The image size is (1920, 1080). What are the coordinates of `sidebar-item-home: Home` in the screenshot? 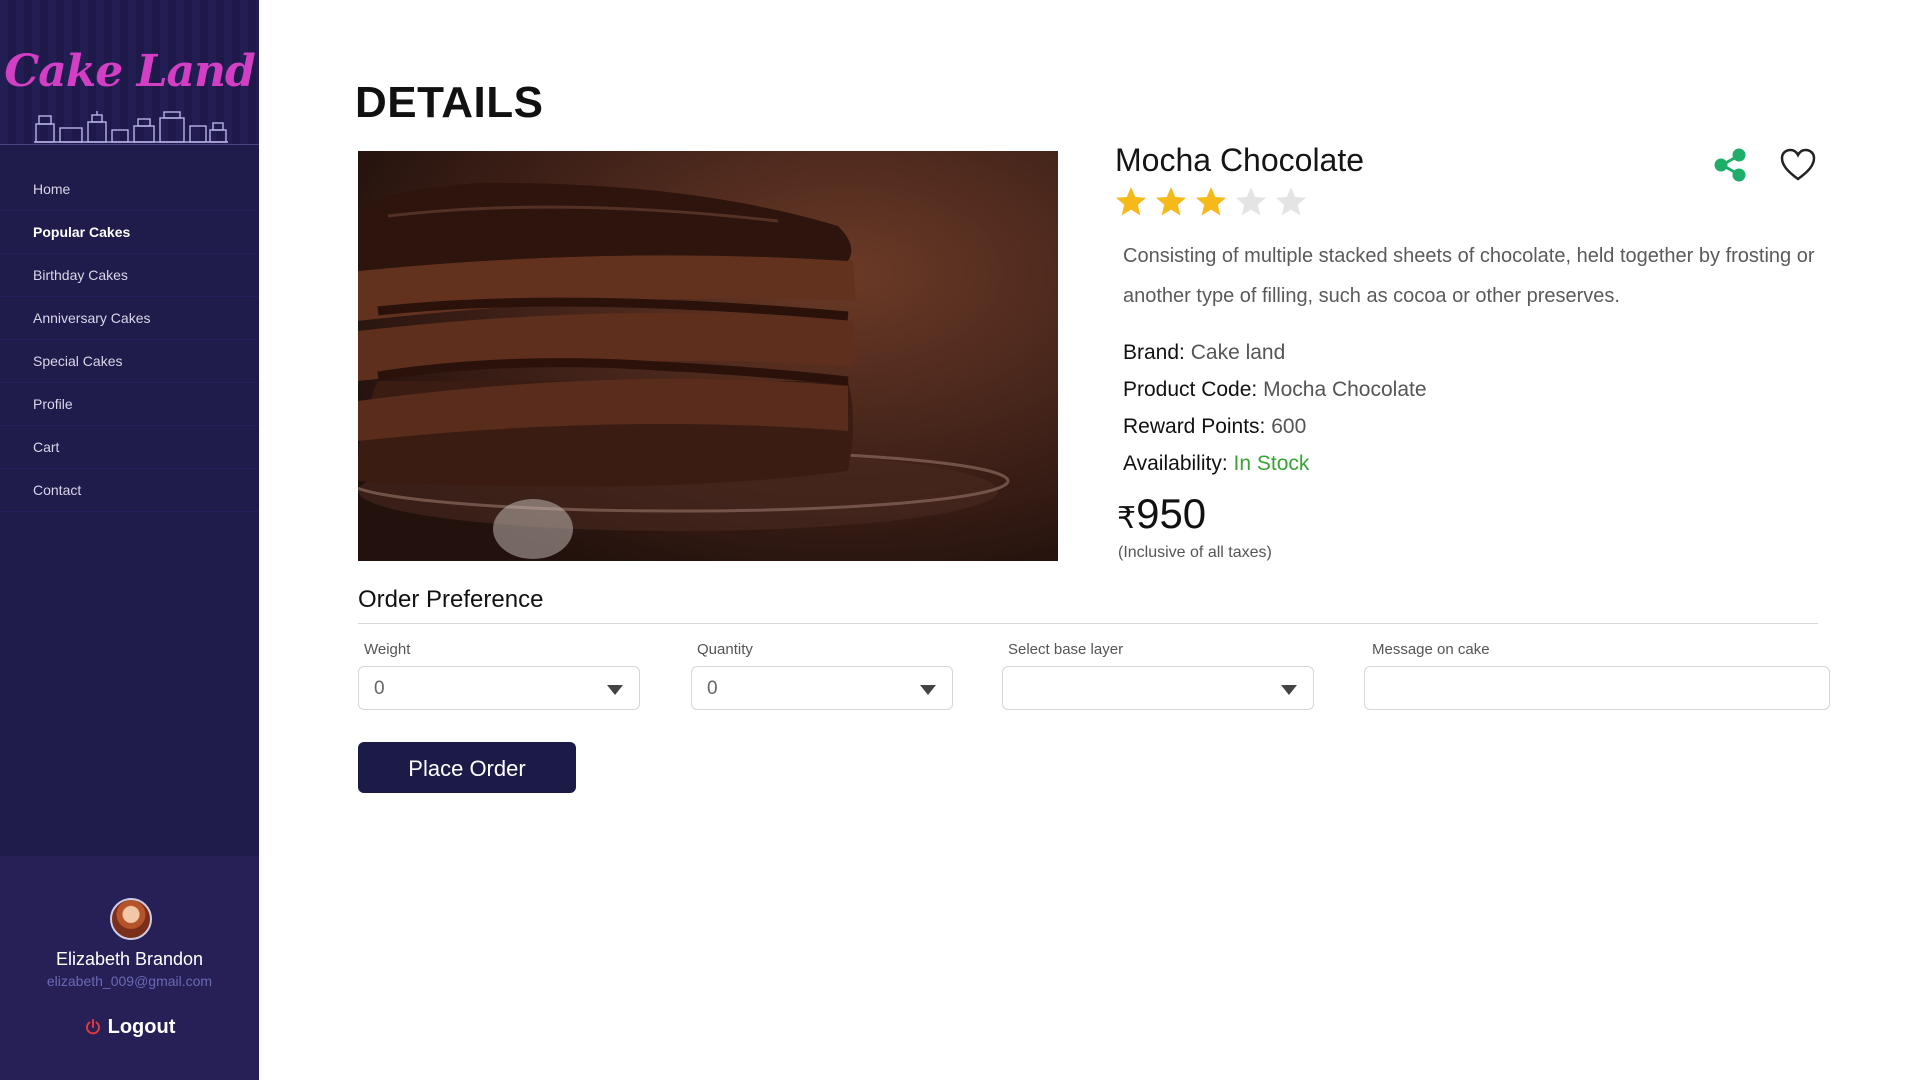 It's located at (129, 189).